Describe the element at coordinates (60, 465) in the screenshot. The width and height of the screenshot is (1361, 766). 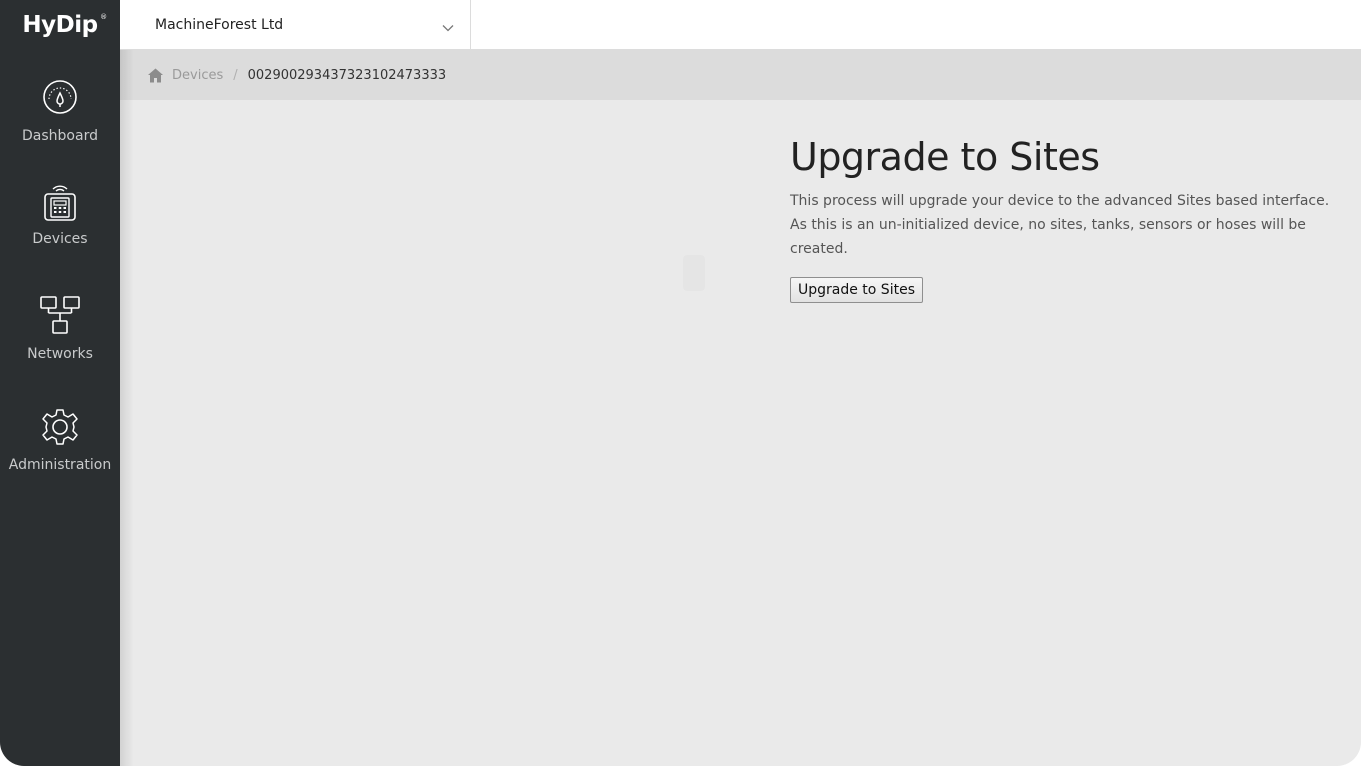
I see `sidebar-item-label: Administration` at that location.